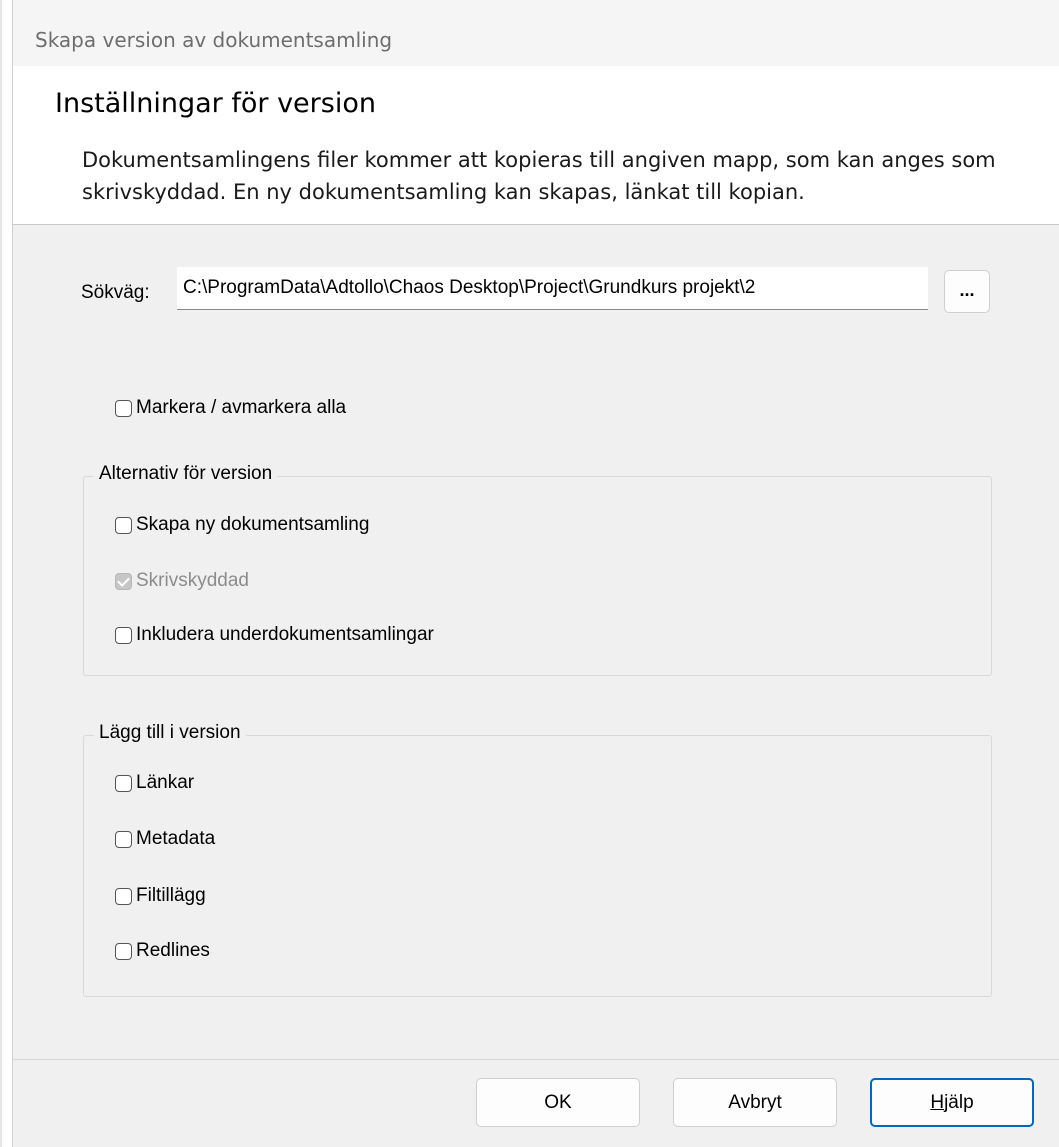 This screenshot has height=1147, width=1059. I want to click on title-bar: Skapa version av dokumentsamling, so click(535, 33).